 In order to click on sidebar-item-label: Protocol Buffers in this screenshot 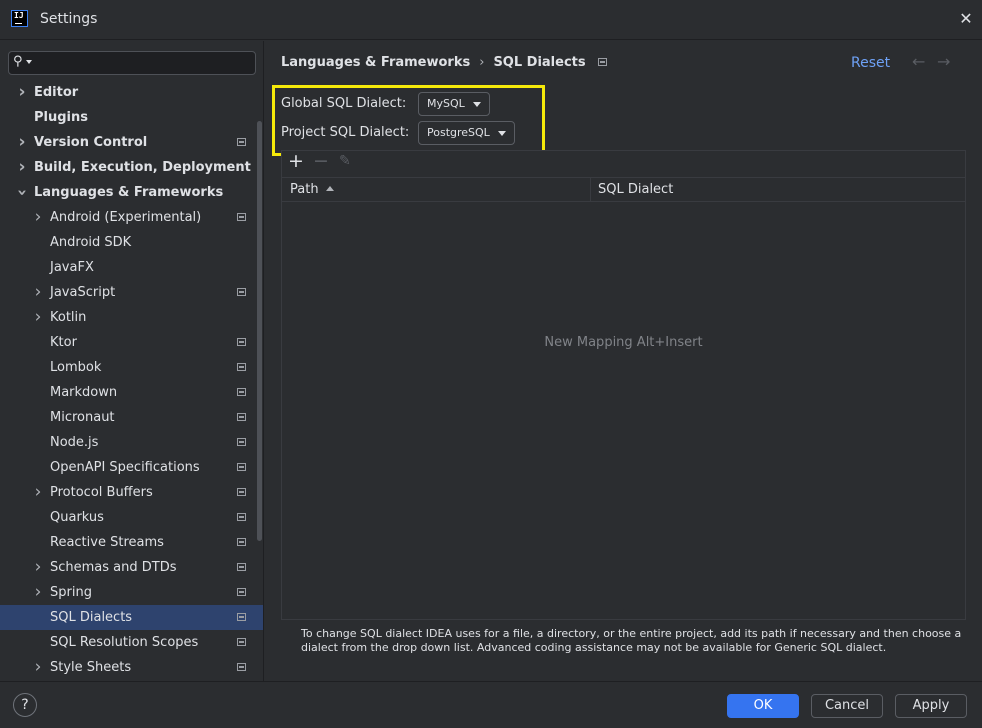, I will do `click(101, 492)`.